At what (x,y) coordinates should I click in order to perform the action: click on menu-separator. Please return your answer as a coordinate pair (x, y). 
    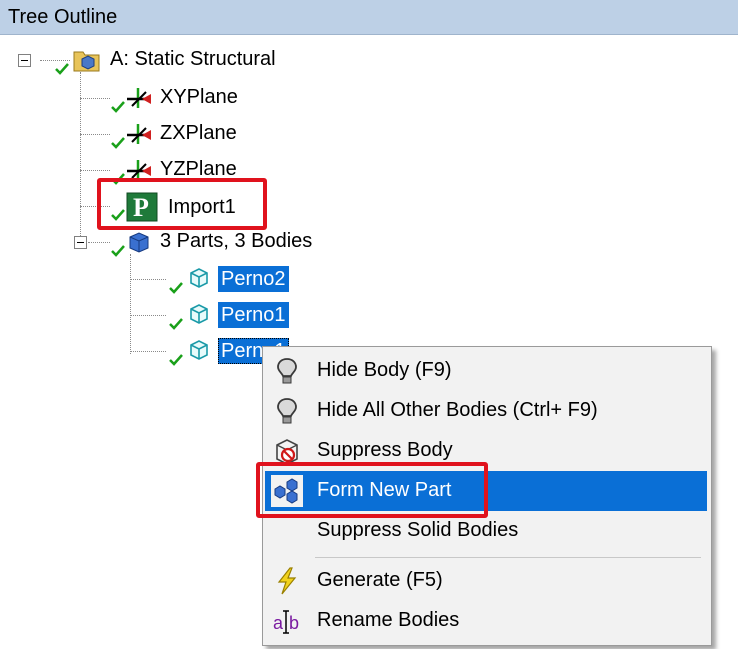
    Looking at the image, I should click on (508, 557).